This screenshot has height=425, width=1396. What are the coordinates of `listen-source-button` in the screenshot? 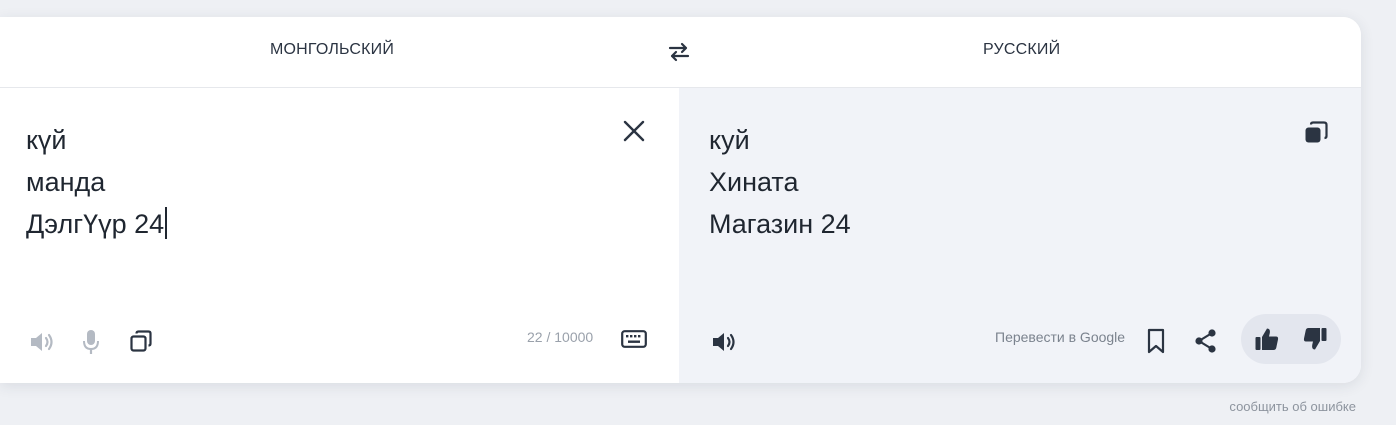 It's located at (42, 342).